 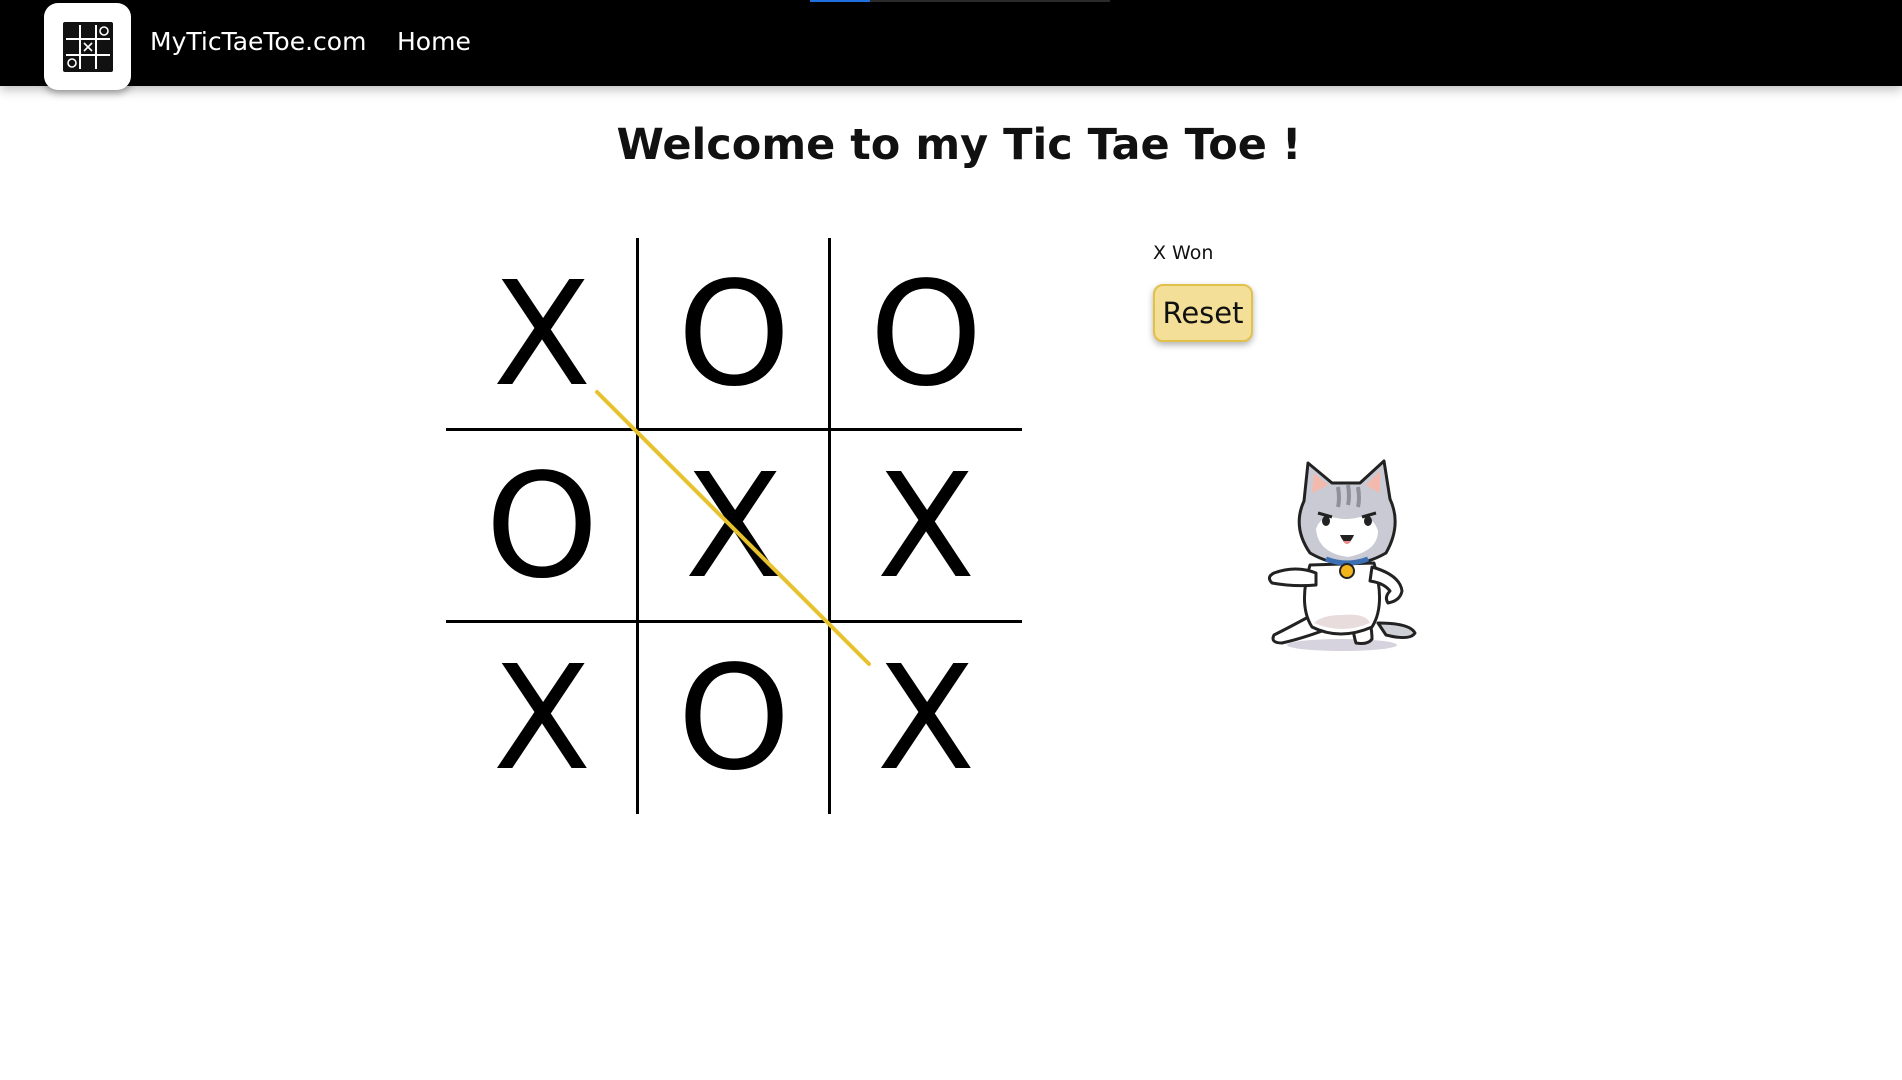 I want to click on reset-button: Reset, so click(x=1203, y=313).